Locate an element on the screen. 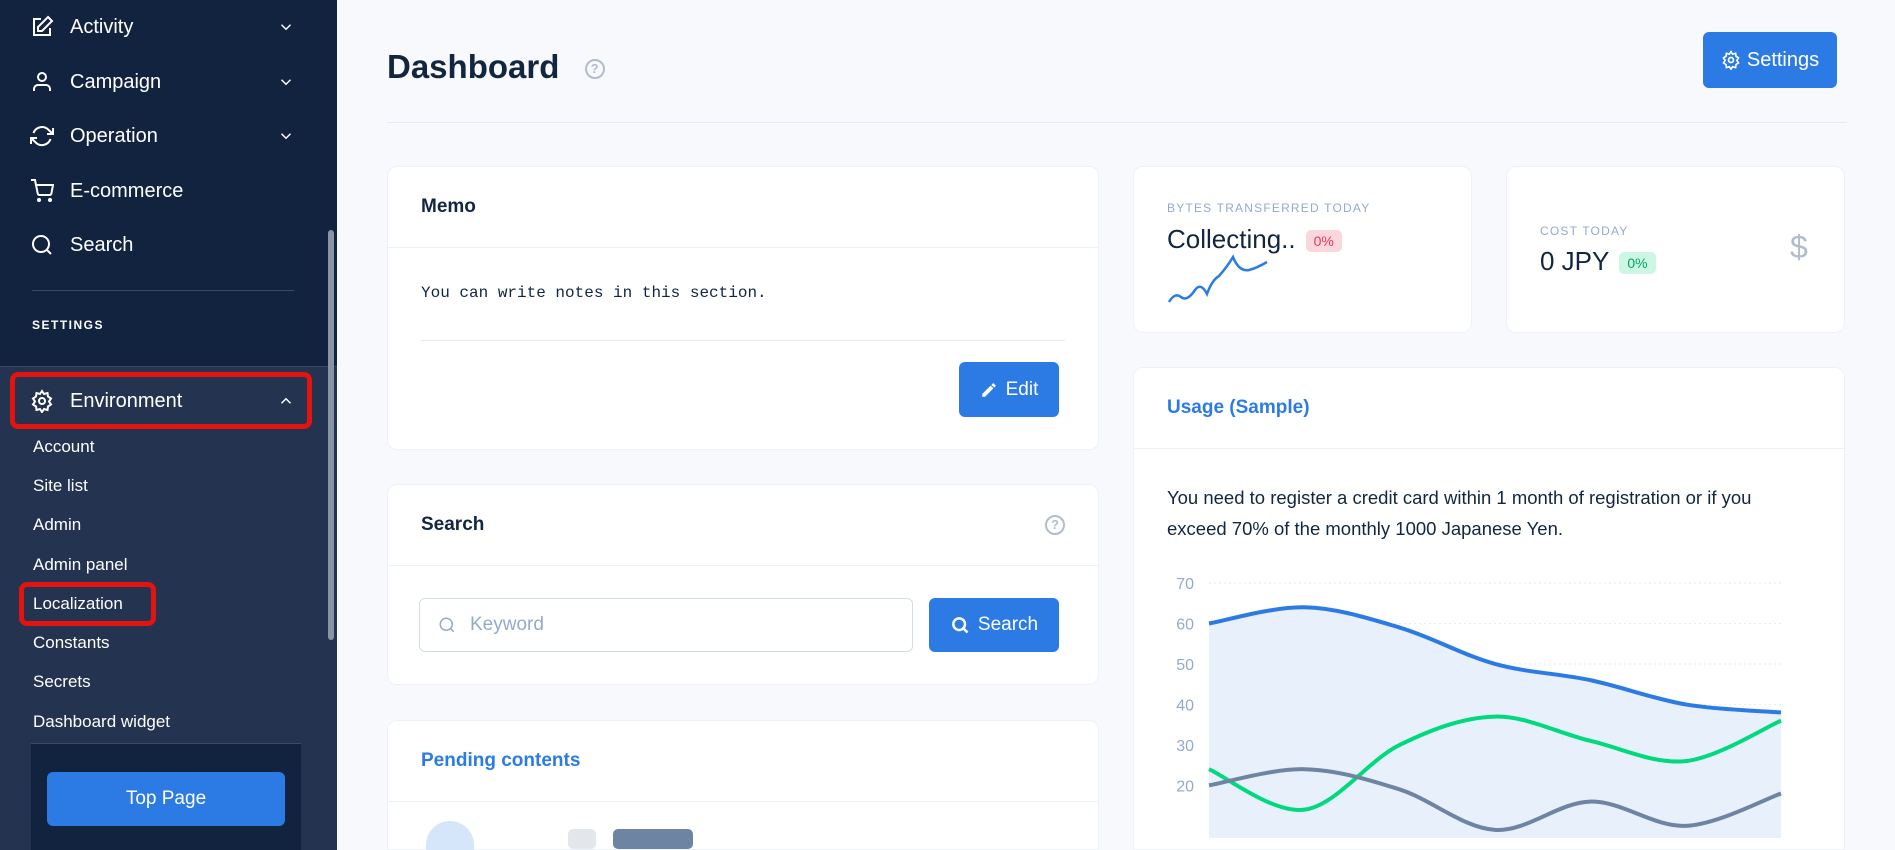 This screenshot has height=850, width=1895. subitem-admin-panel: Admin panel is located at coordinates (80, 565).